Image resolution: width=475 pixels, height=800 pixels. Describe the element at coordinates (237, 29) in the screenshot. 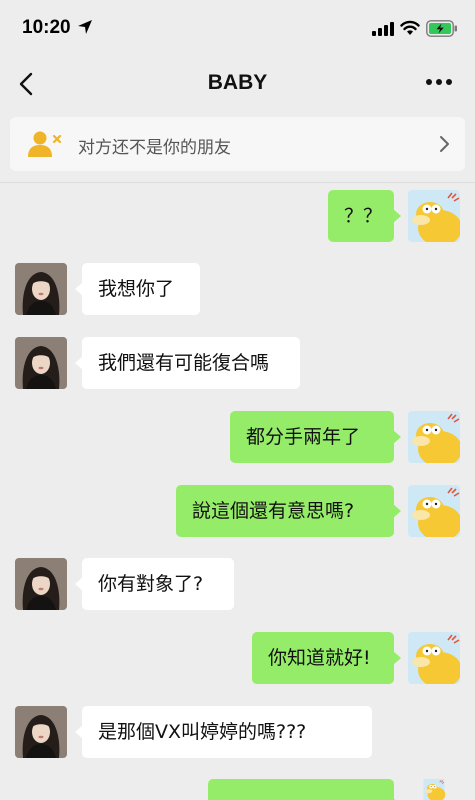

I see `status-bar: 10:20` at that location.